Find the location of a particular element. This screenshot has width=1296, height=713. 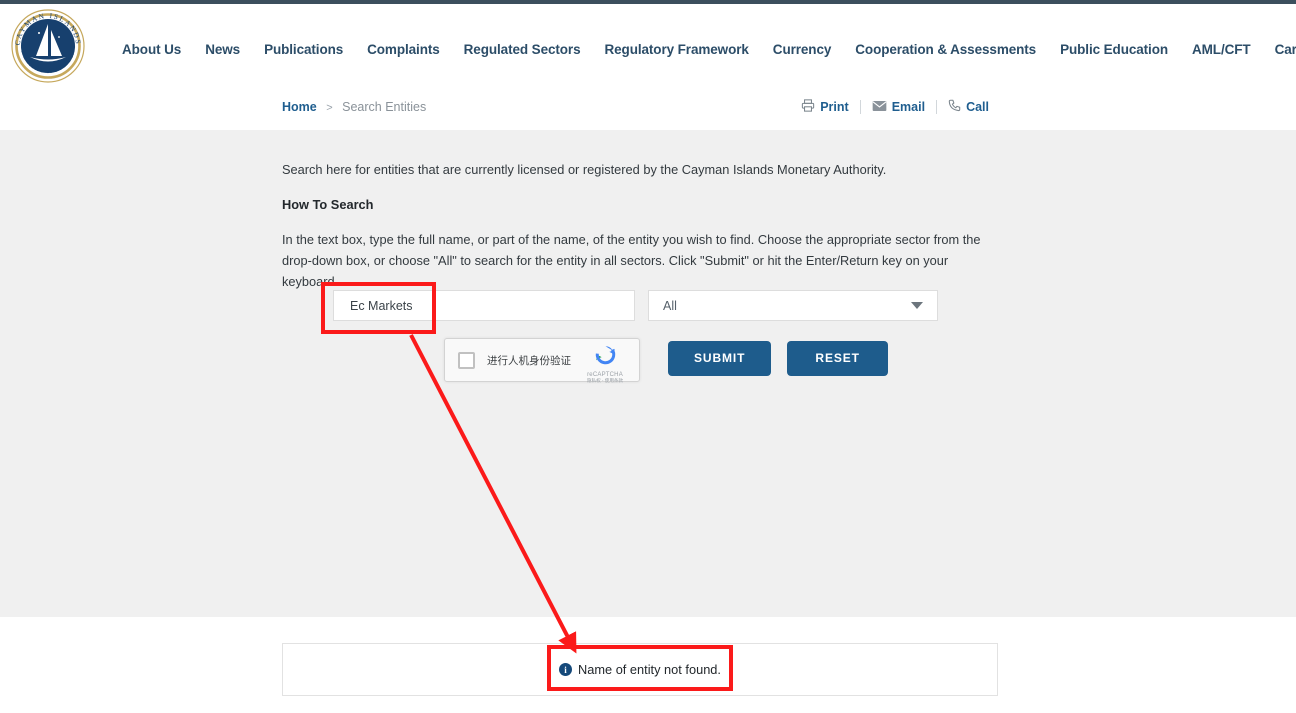

recaptcha-terms: 隐私权 - 使用条款 is located at coordinates (605, 380).